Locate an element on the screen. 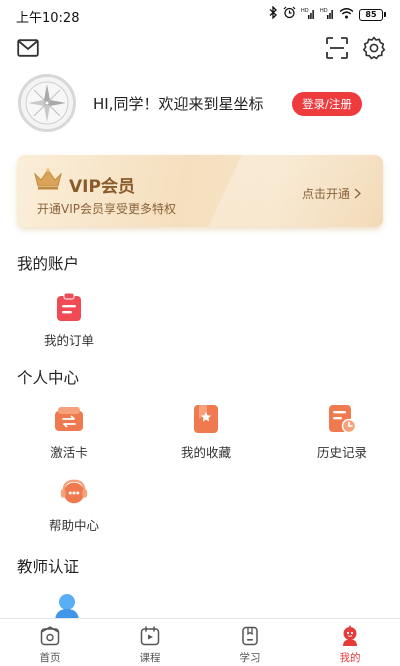 The image size is (400, 666). favorites-icon is located at coordinates (206, 419).